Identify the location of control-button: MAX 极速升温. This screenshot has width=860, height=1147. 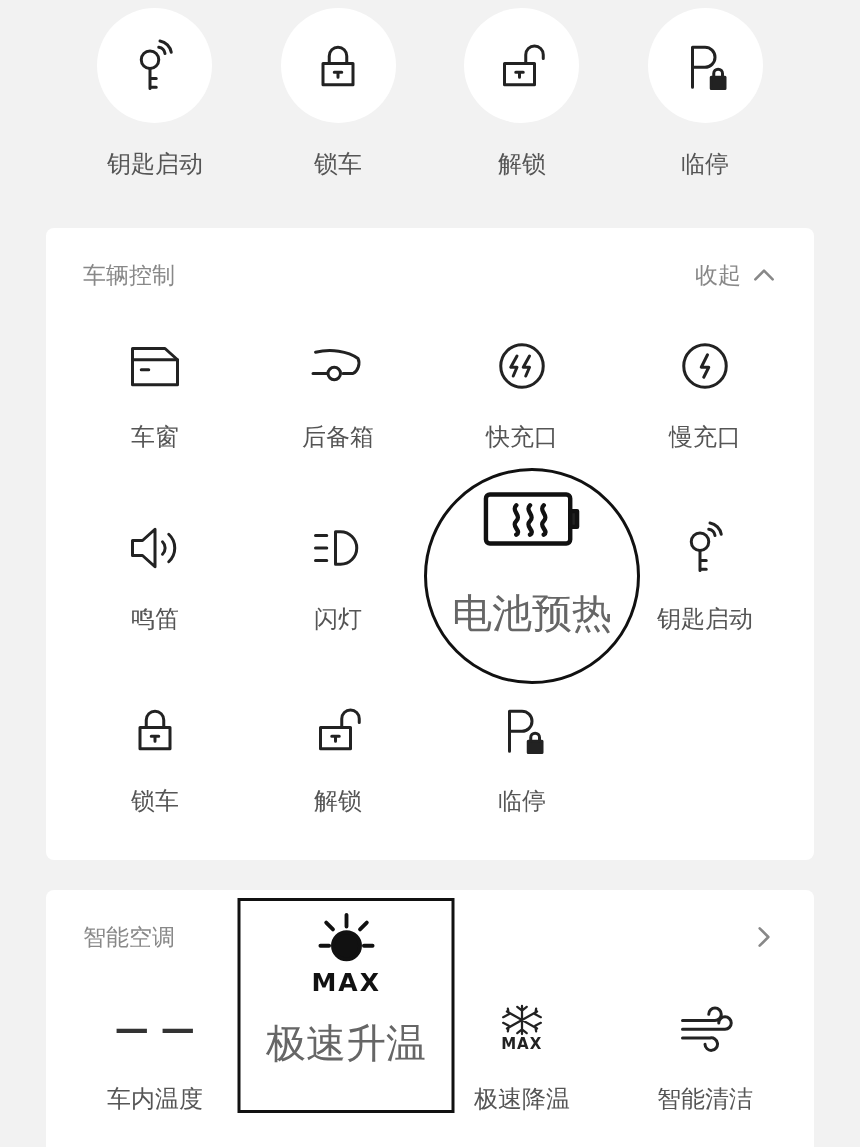
(346, 1005).